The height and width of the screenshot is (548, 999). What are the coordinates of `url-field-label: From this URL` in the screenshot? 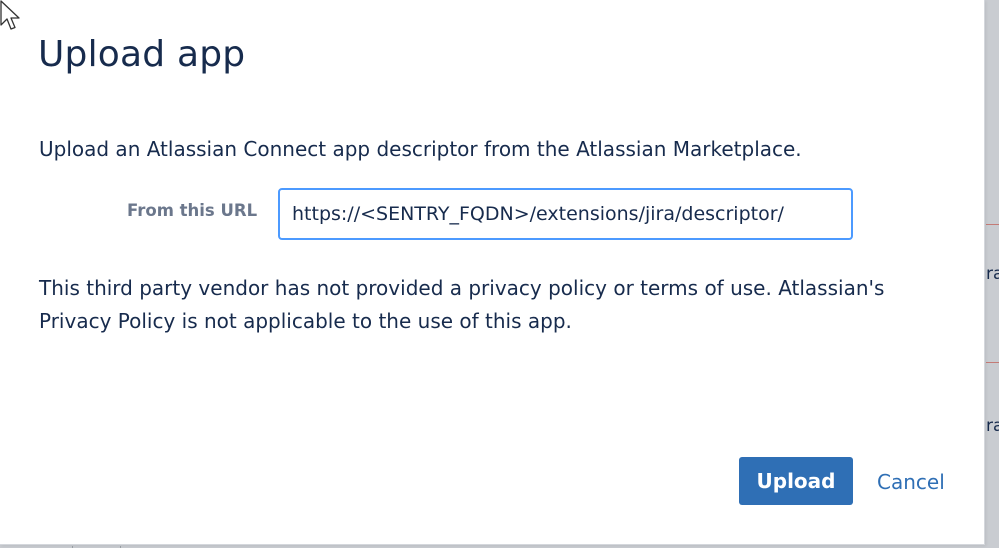 It's located at (192, 210).